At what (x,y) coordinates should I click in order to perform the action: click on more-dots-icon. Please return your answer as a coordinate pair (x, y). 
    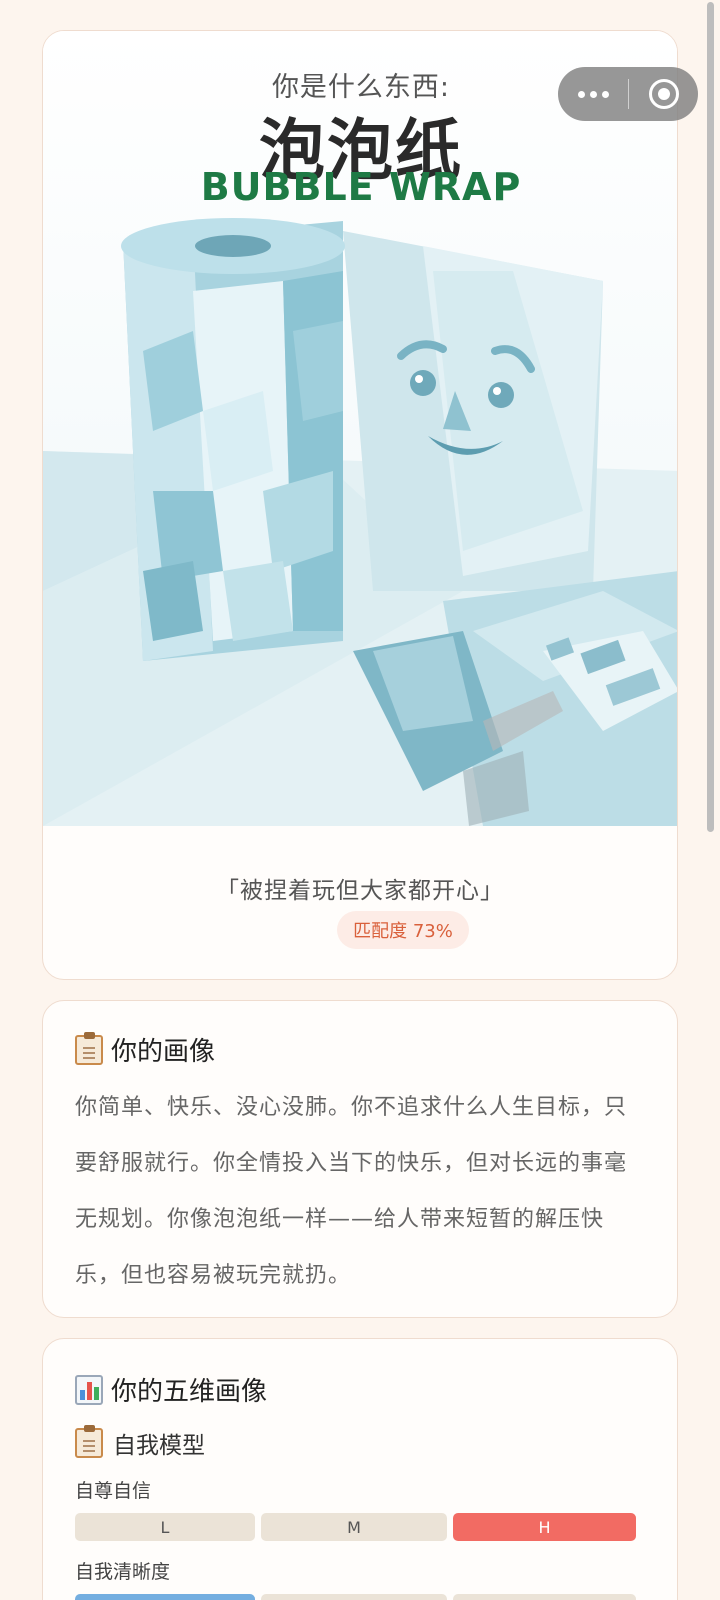
    Looking at the image, I should click on (593, 94).